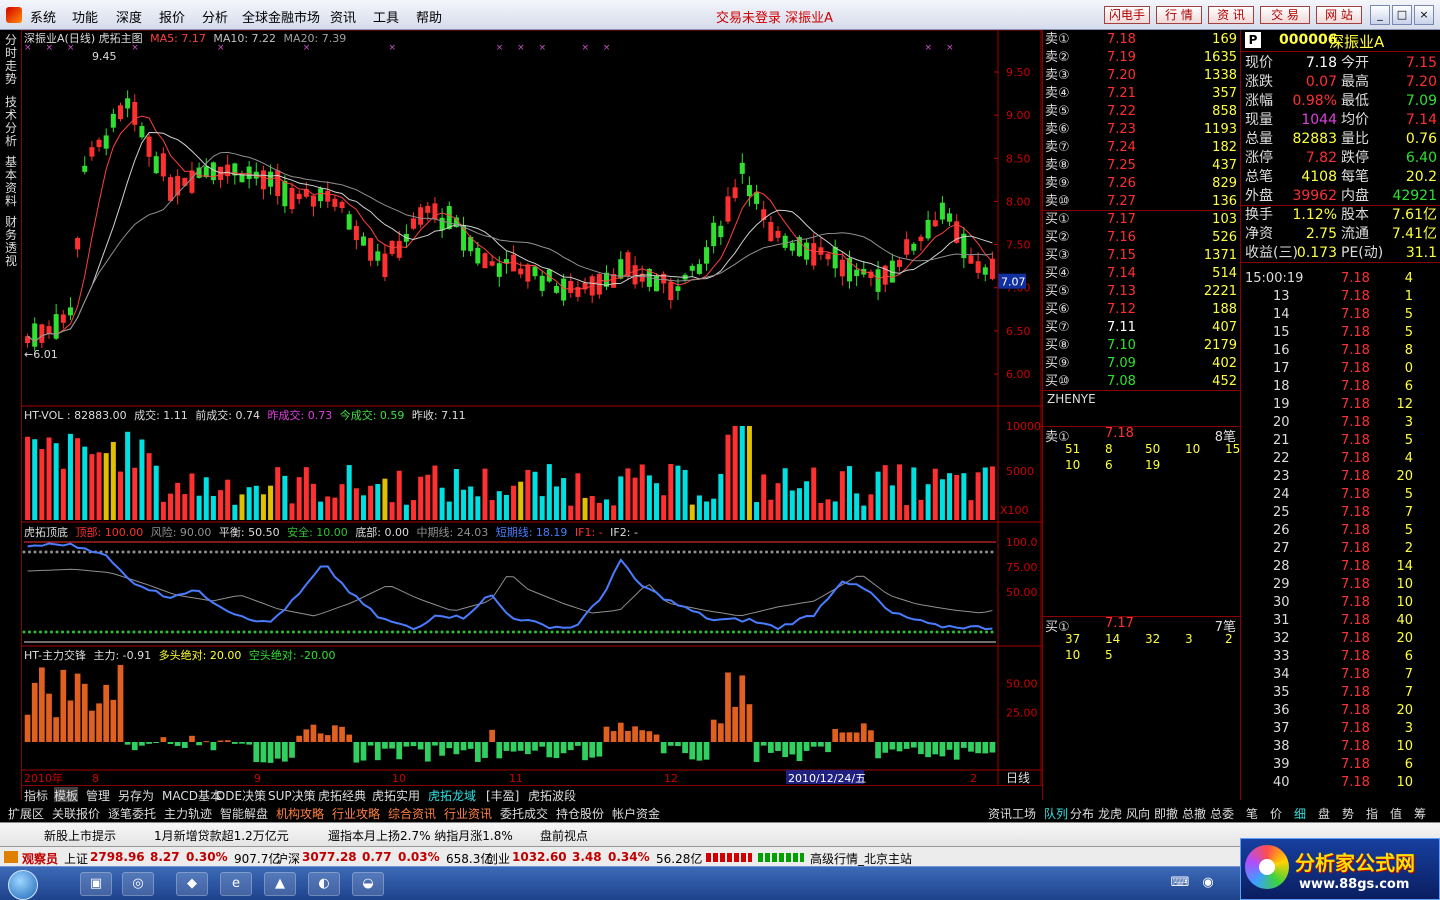  I want to click on tick-tab-6: 值, so click(1396, 813).